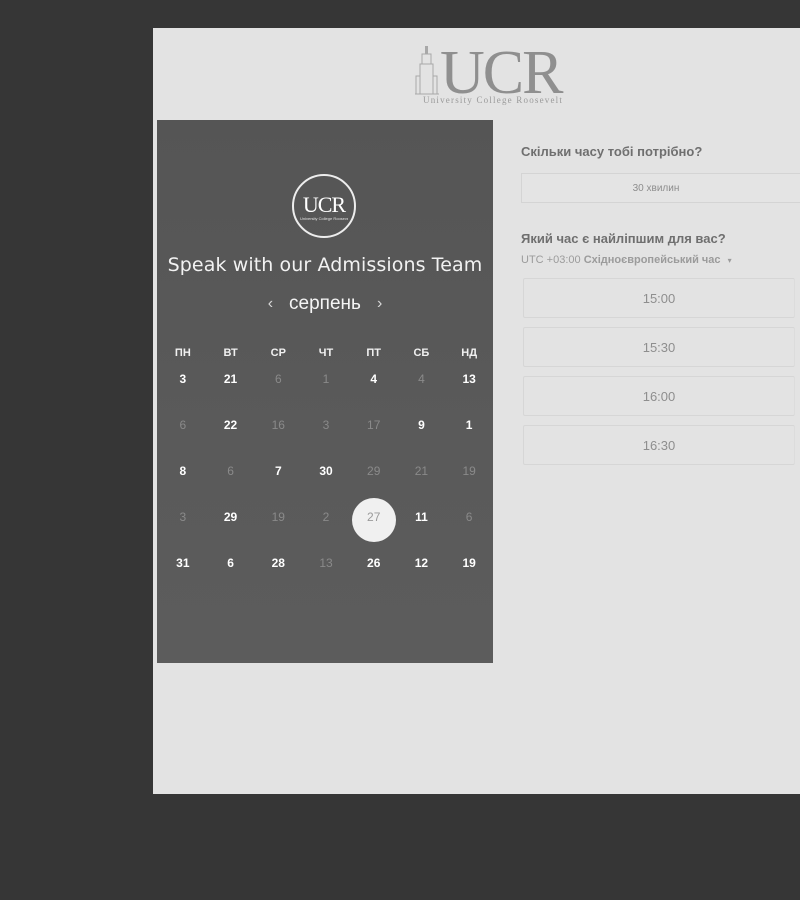  What do you see at coordinates (421, 353) in the screenshot?
I see `weekday-label: СБ` at bounding box center [421, 353].